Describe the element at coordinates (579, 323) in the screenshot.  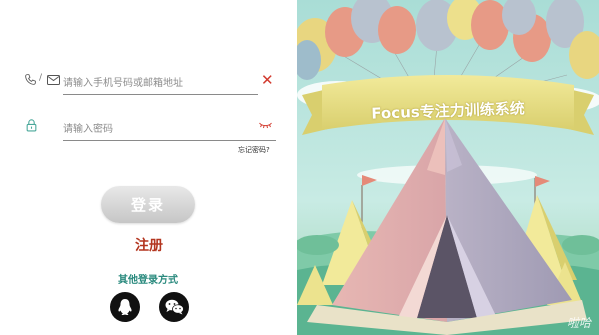
I see `watermark: 啦哈` at that location.